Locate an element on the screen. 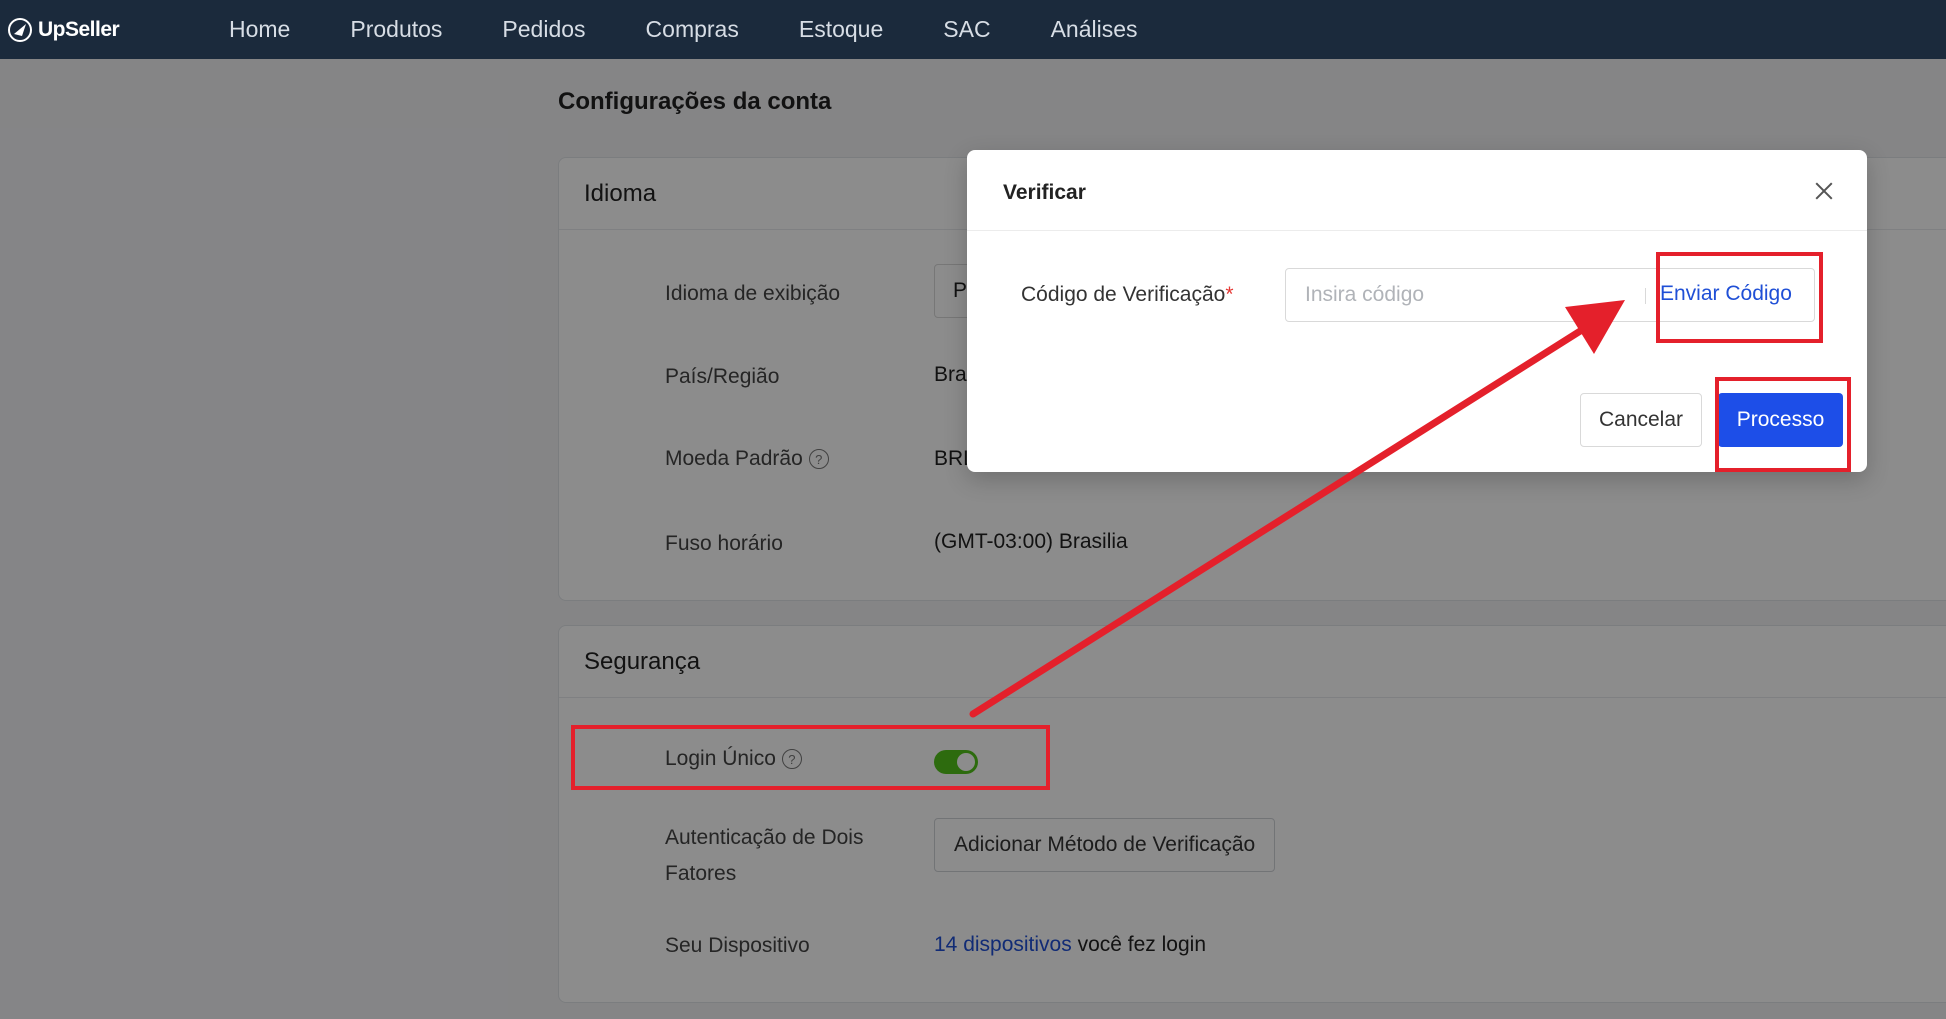 The image size is (1946, 1019). verification-code-input is located at coordinates (1462, 295).